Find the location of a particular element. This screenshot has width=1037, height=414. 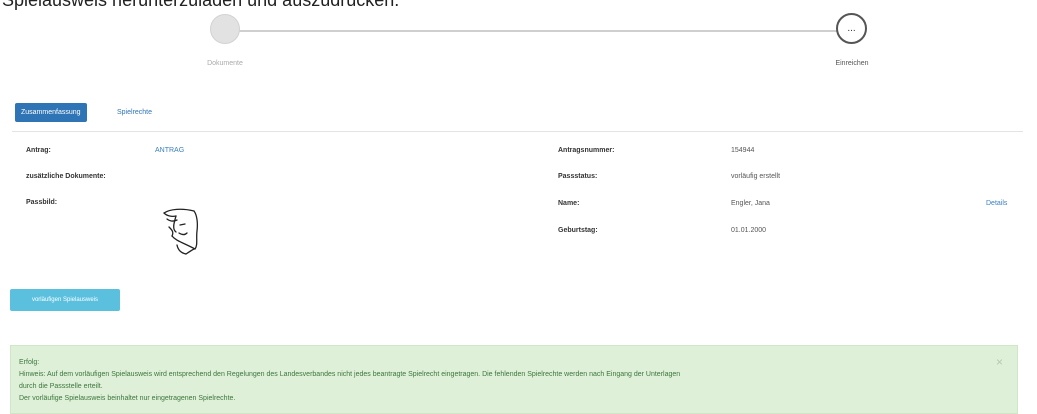

alert-title: Erfolg: is located at coordinates (29, 362).